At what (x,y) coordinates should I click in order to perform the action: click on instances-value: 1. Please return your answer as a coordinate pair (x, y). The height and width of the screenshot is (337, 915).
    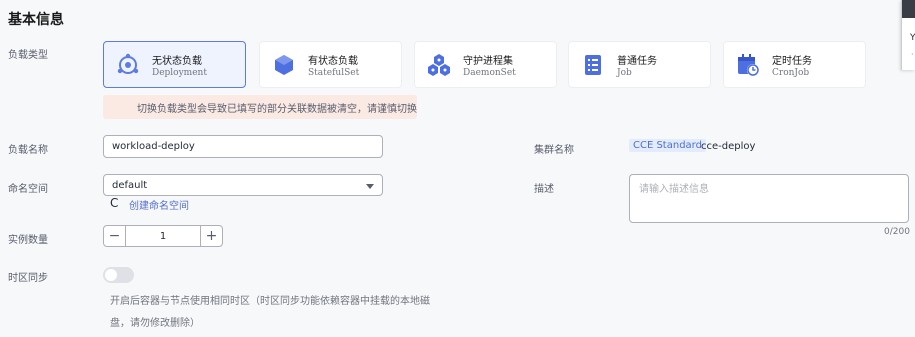
    Looking at the image, I should click on (163, 236).